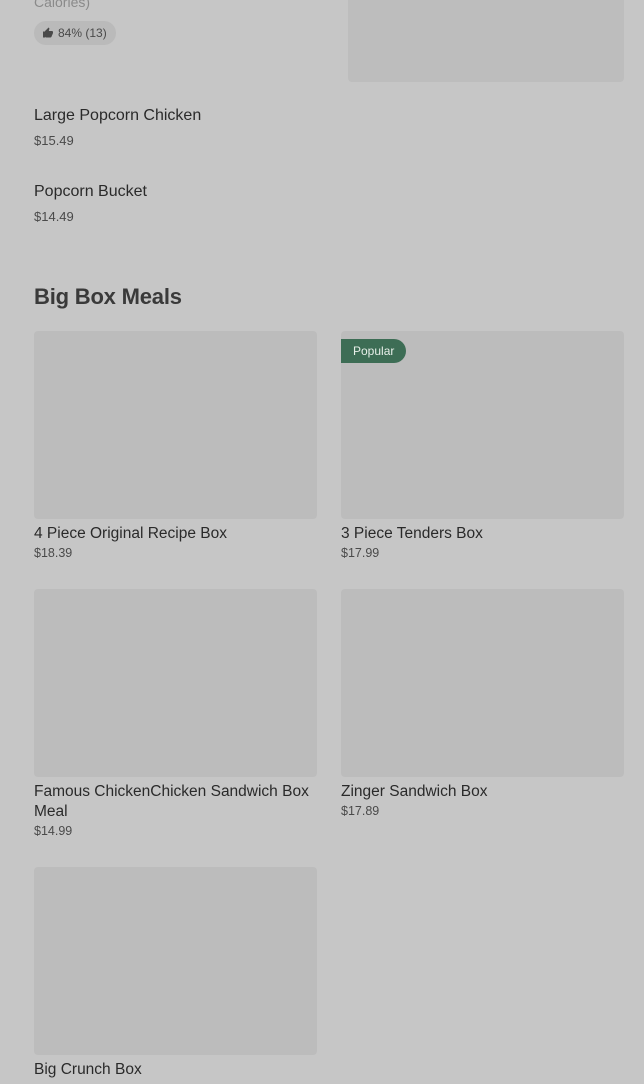  I want to click on item-price: $17.99, so click(360, 553).